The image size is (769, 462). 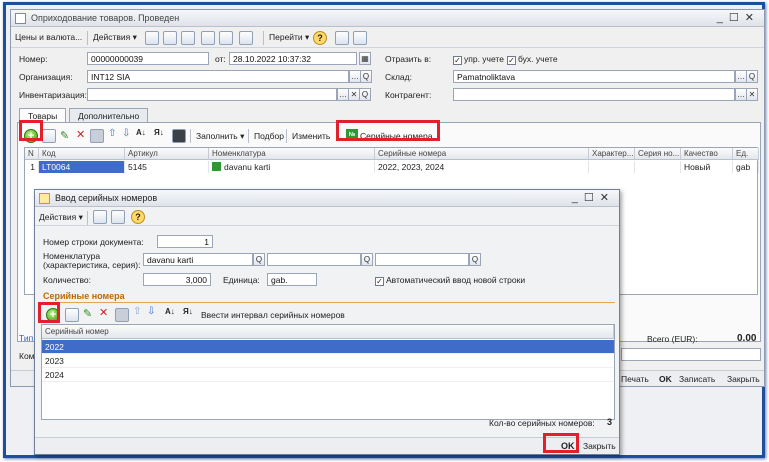 I want to click on fill-menu: Заполнить ▾, so click(x=220, y=136).